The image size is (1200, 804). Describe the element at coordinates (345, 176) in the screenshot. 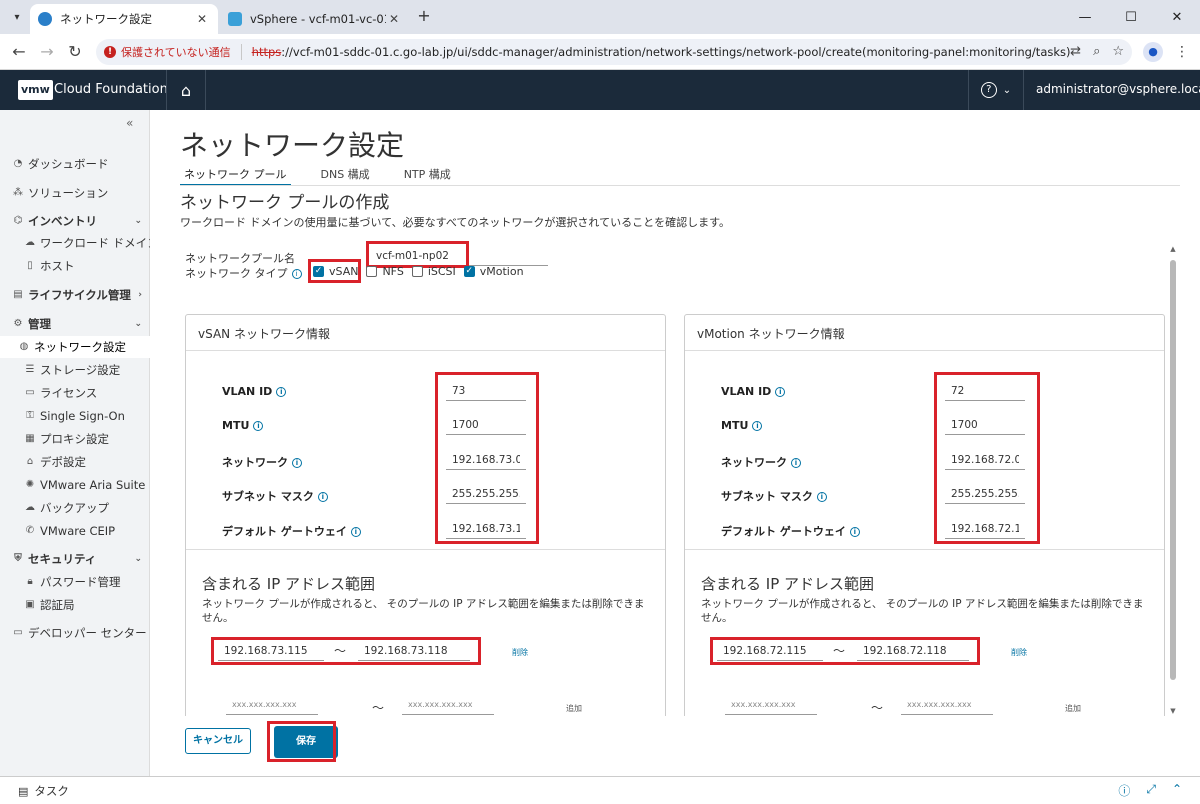

I see `tab-dns: DNS 構成` at that location.